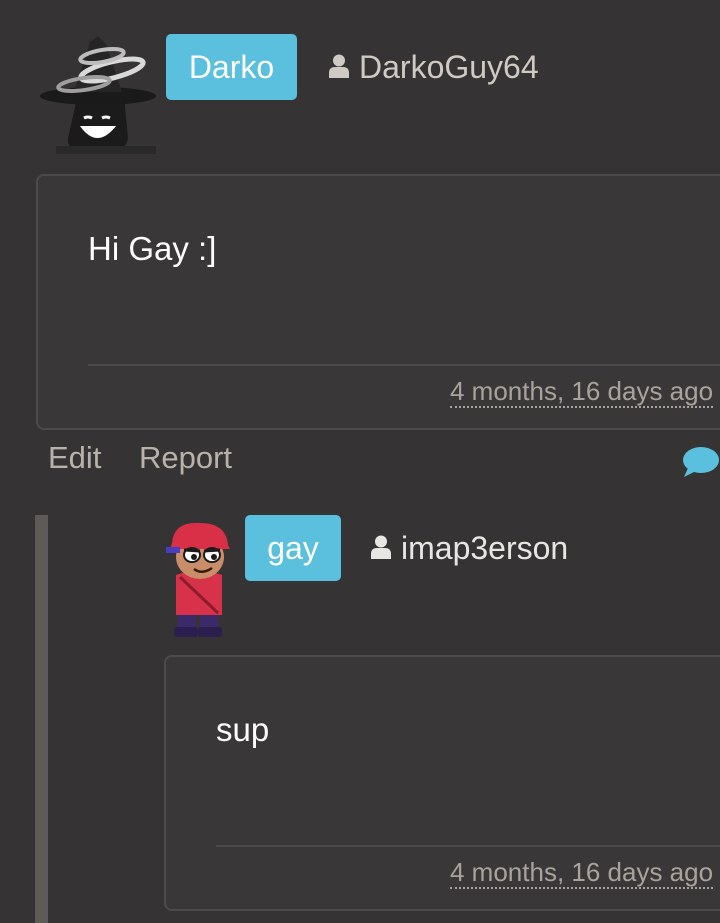 The width and height of the screenshot is (720, 923). I want to click on comment-text: Hi Gay :], so click(152, 248).